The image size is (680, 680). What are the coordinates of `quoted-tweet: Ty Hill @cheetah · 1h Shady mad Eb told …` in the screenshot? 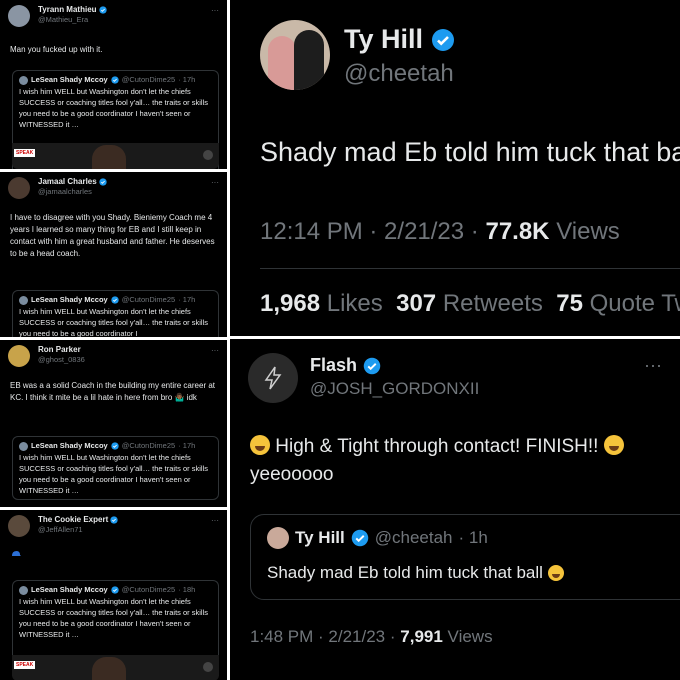 It's located at (465, 557).